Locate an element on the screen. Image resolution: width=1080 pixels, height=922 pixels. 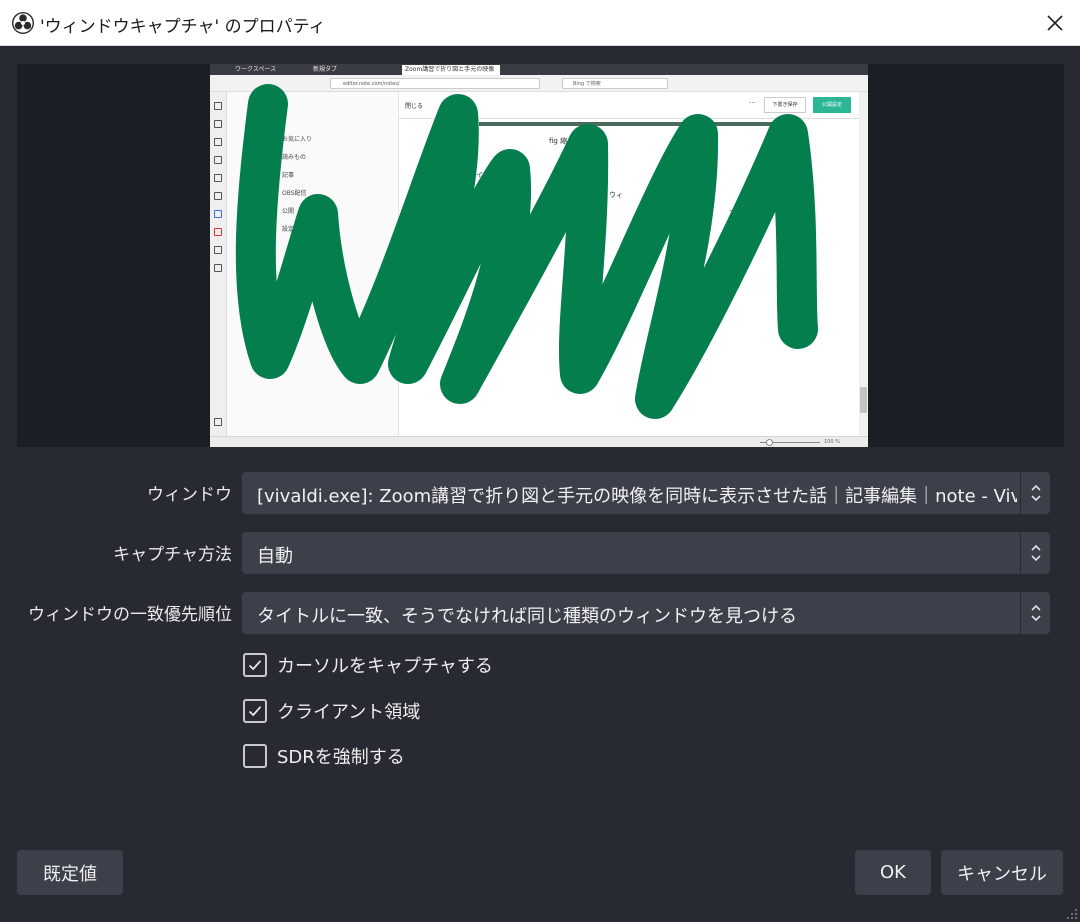
window-title: 'ウィンドウキャプチャ' のプロパティ is located at coordinates (183, 27).